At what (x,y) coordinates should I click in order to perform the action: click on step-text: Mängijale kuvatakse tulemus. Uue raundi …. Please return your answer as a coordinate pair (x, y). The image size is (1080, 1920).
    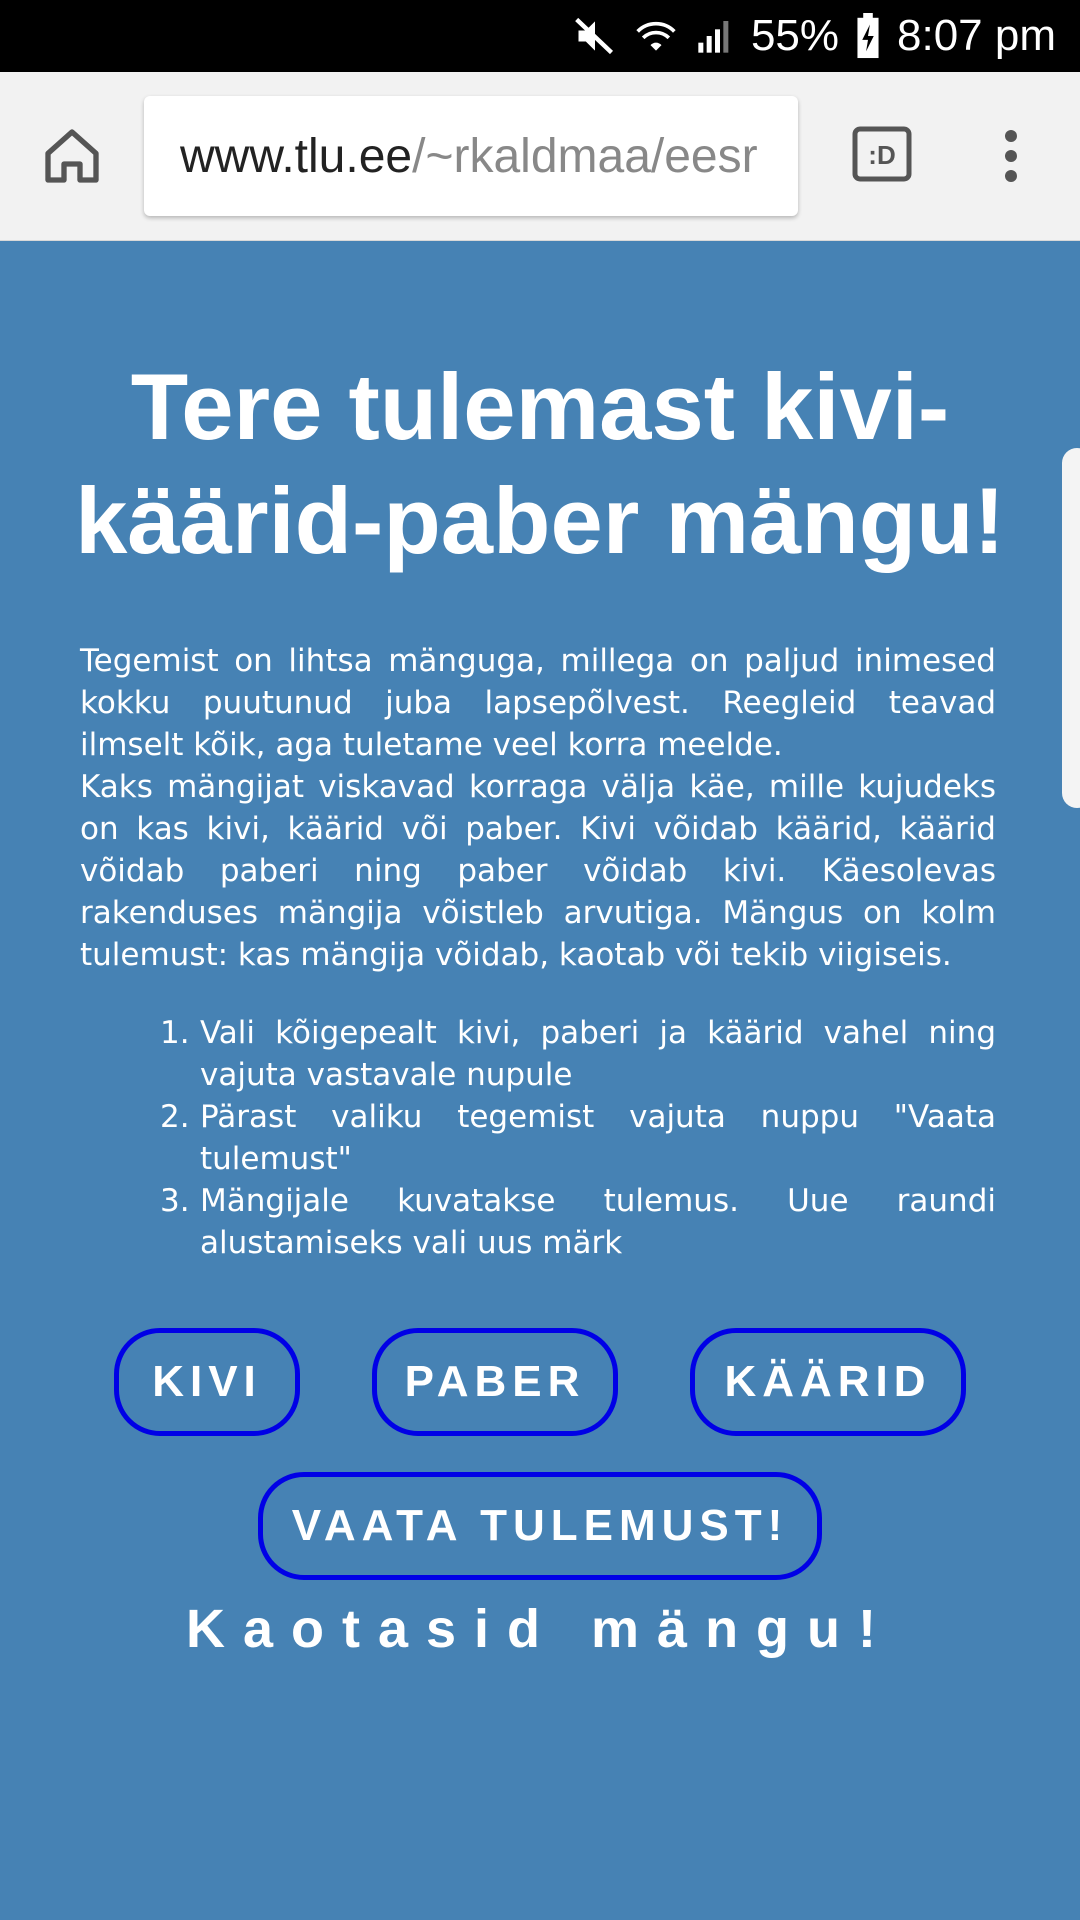
    Looking at the image, I should click on (598, 1222).